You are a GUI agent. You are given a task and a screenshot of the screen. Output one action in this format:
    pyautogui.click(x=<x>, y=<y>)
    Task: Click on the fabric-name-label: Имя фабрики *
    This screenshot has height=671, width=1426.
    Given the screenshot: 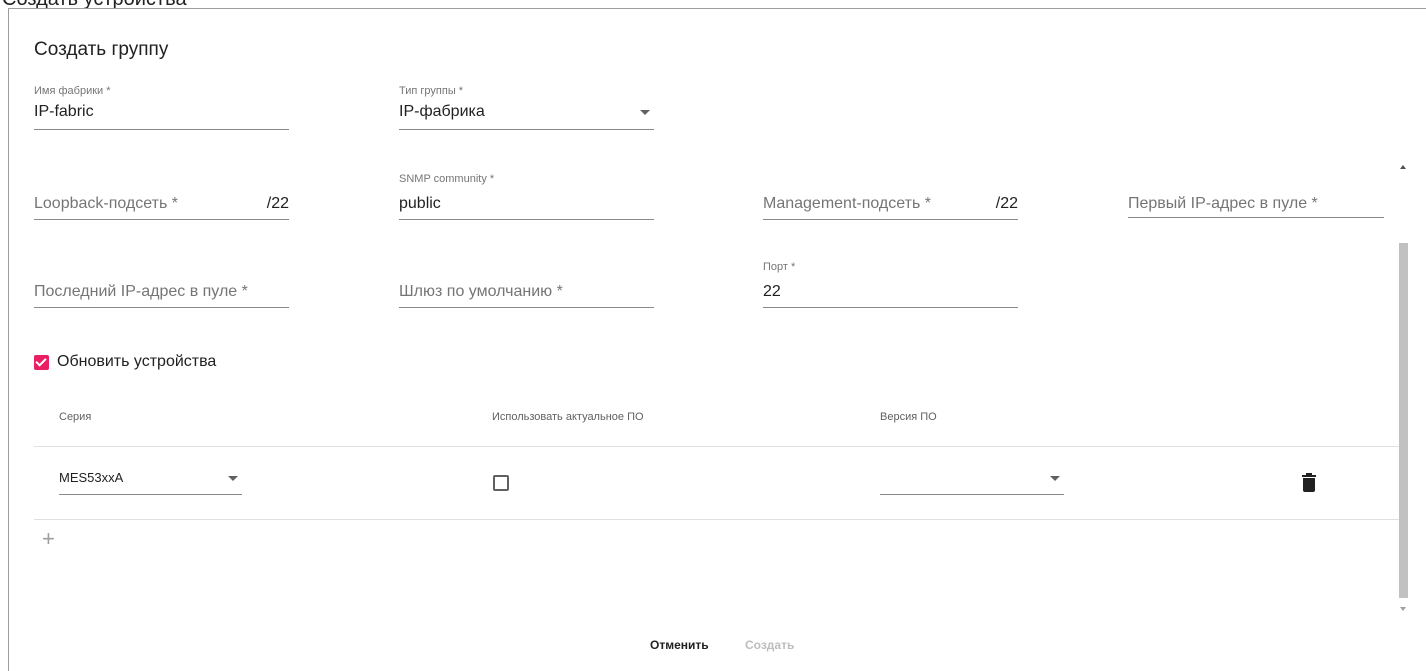 What is the action you would take?
    pyautogui.click(x=72, y=91)
    